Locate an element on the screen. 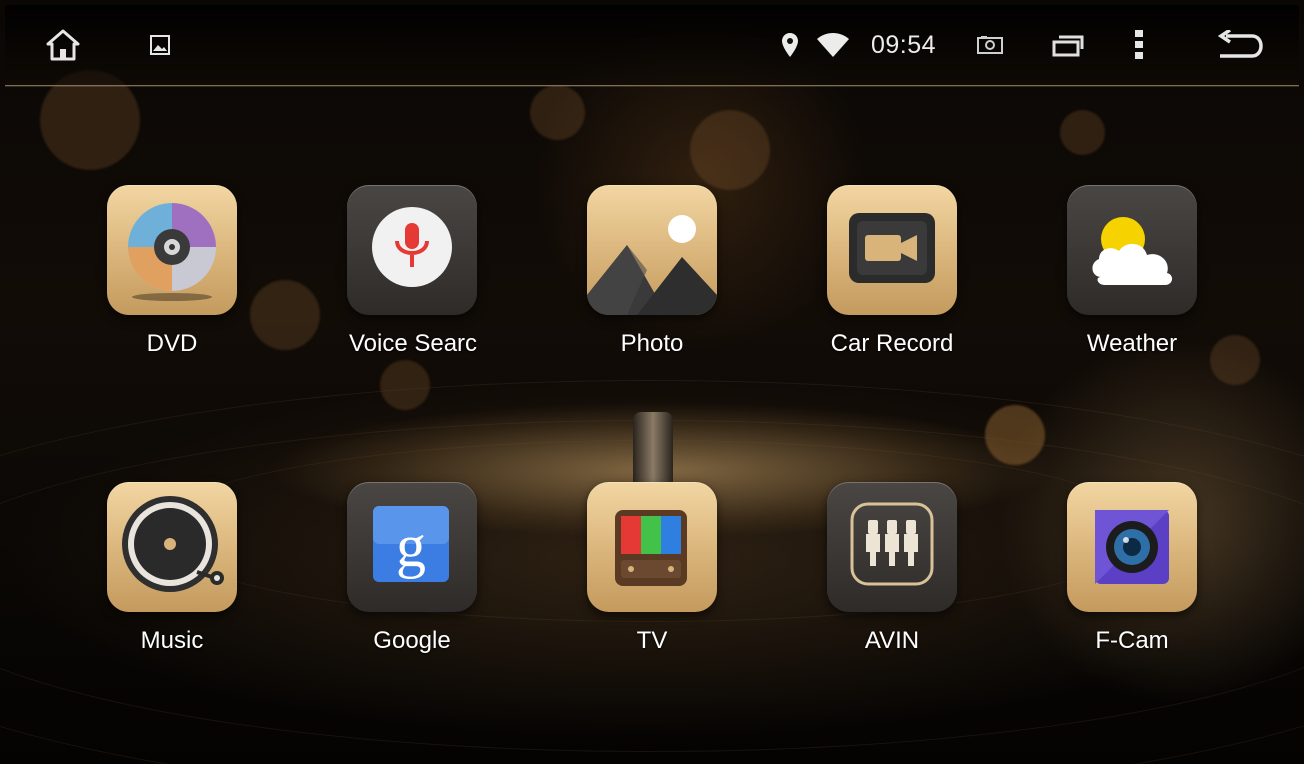 This screenshot has width=1304, height=764. app-label: Voice Searc is located at coordinates (413, 343).